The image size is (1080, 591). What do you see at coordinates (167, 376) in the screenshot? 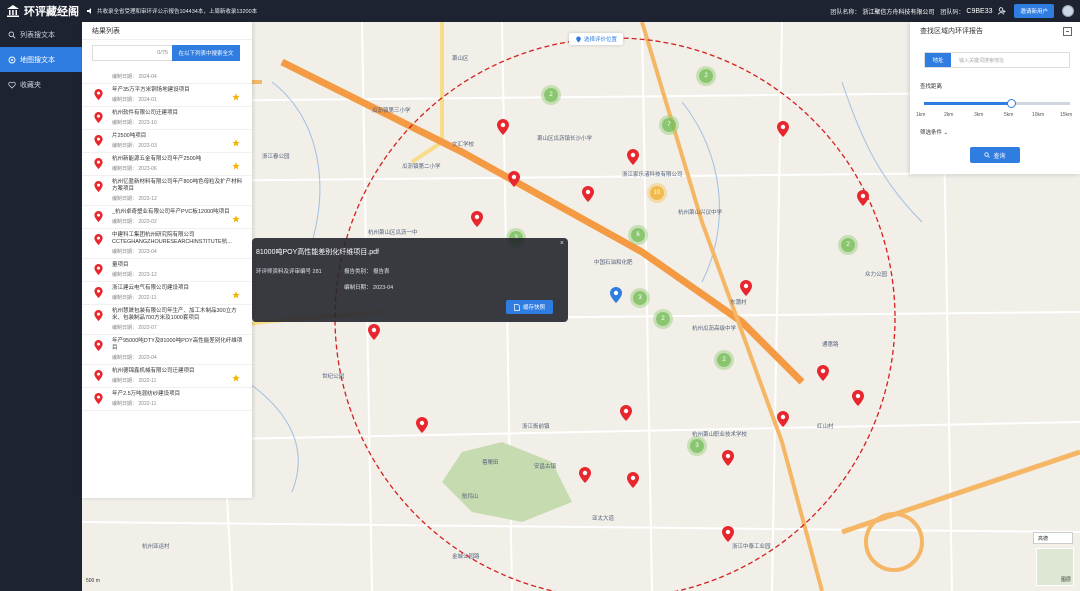
I see `list-item: 杭州德锦鑫机械有限公司迁建项目 编制日期： 2022-11` at bounding box center [167, 376].